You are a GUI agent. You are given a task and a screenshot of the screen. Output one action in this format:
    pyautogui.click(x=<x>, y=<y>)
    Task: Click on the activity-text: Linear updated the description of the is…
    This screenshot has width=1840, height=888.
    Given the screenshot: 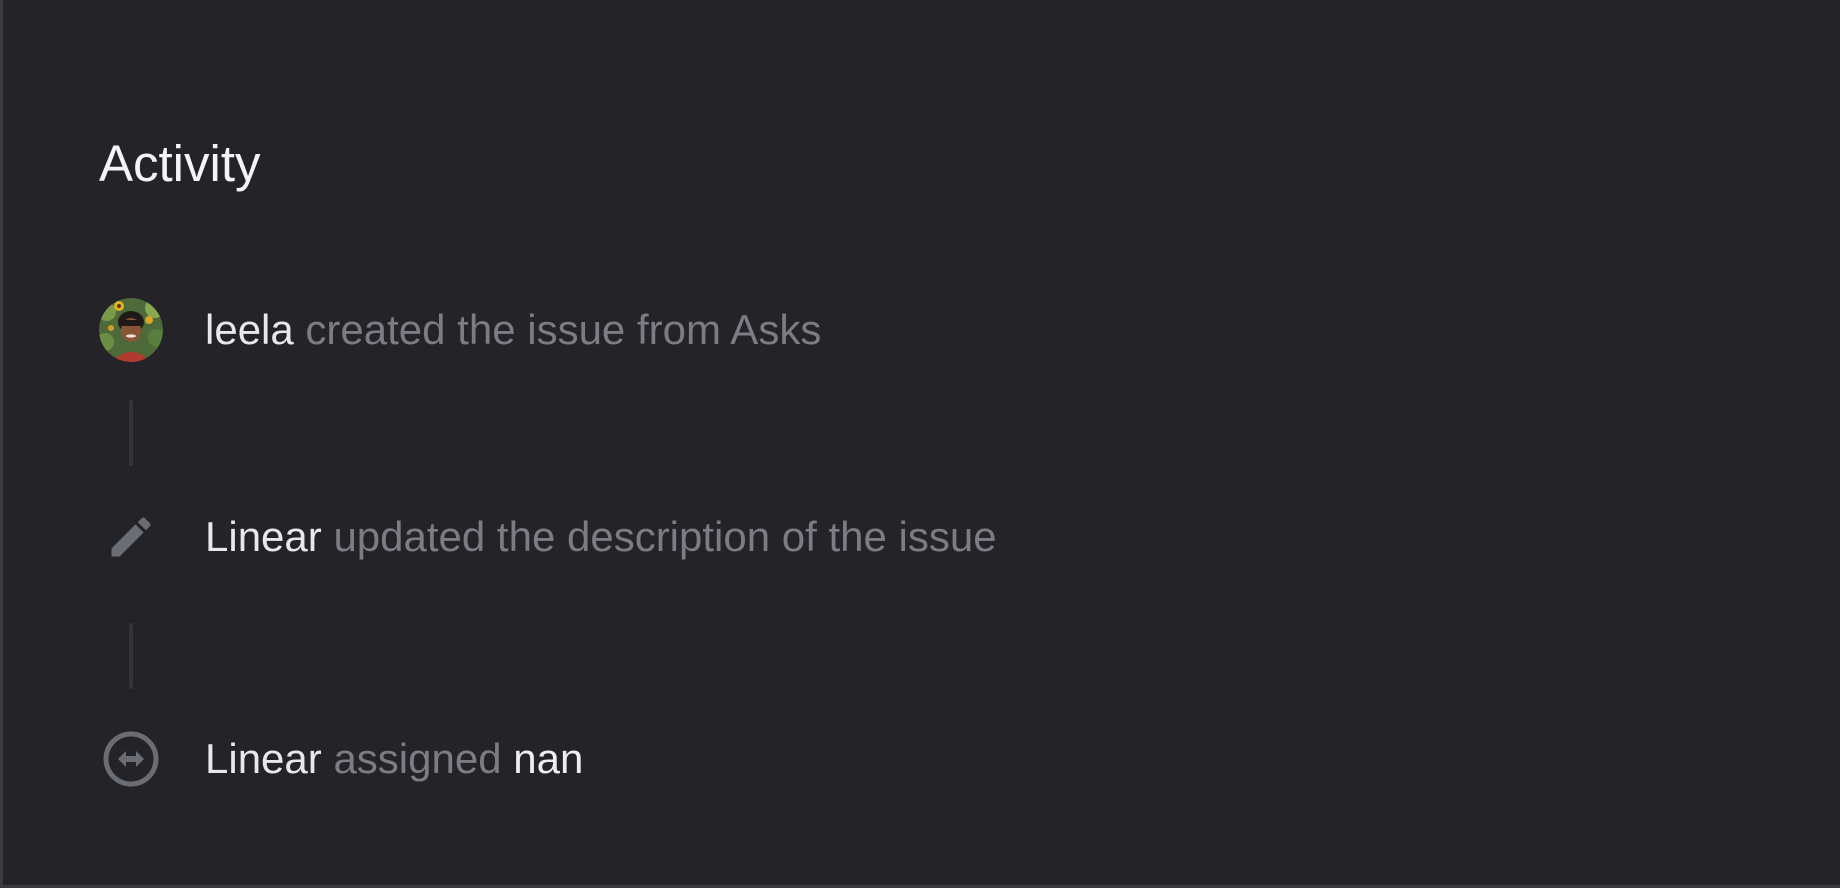 What is the action you would take?
    pyautogui.click(x=601, y=537)
    